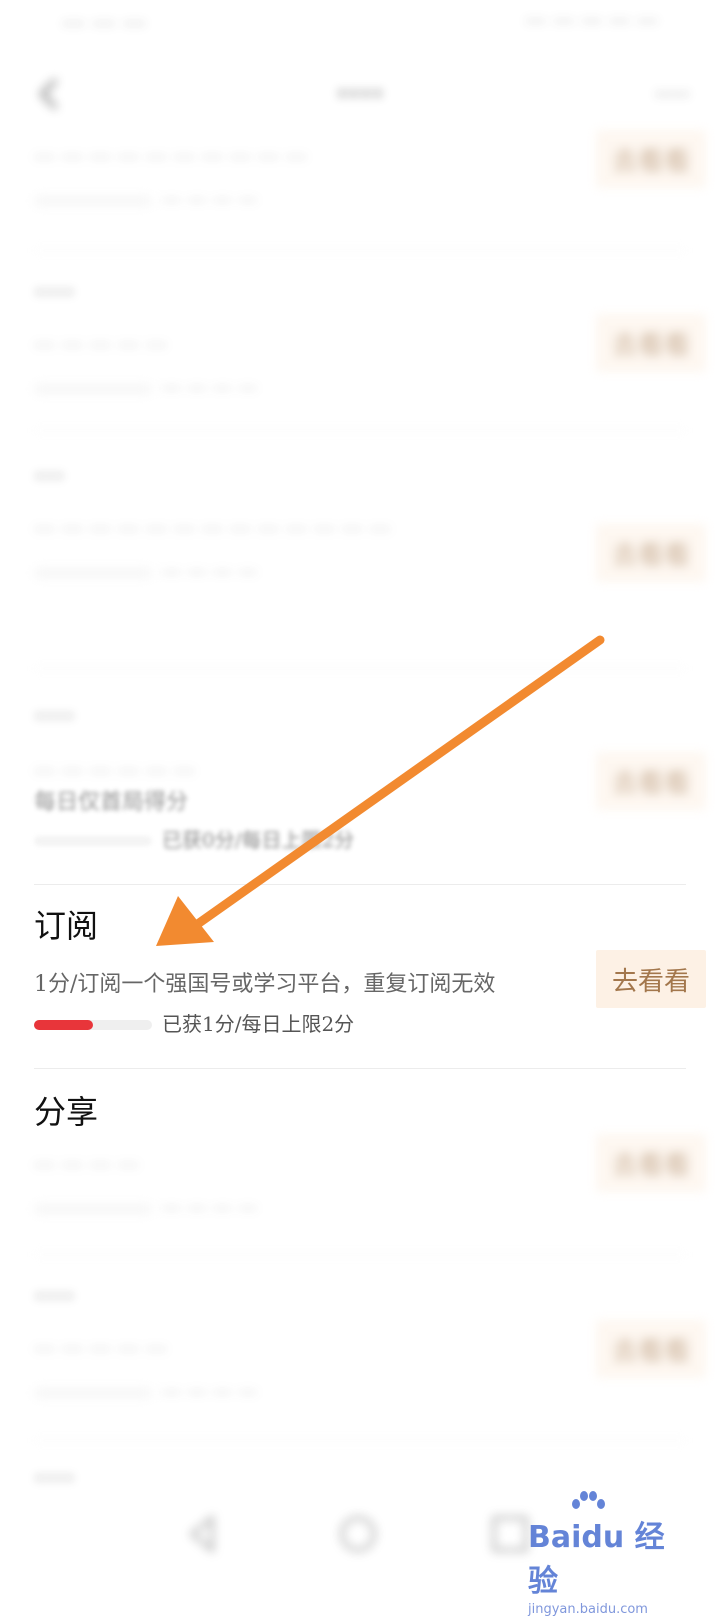  I want to click on progress-text: 已获1分/每日上限2分, so click(258, 1024).